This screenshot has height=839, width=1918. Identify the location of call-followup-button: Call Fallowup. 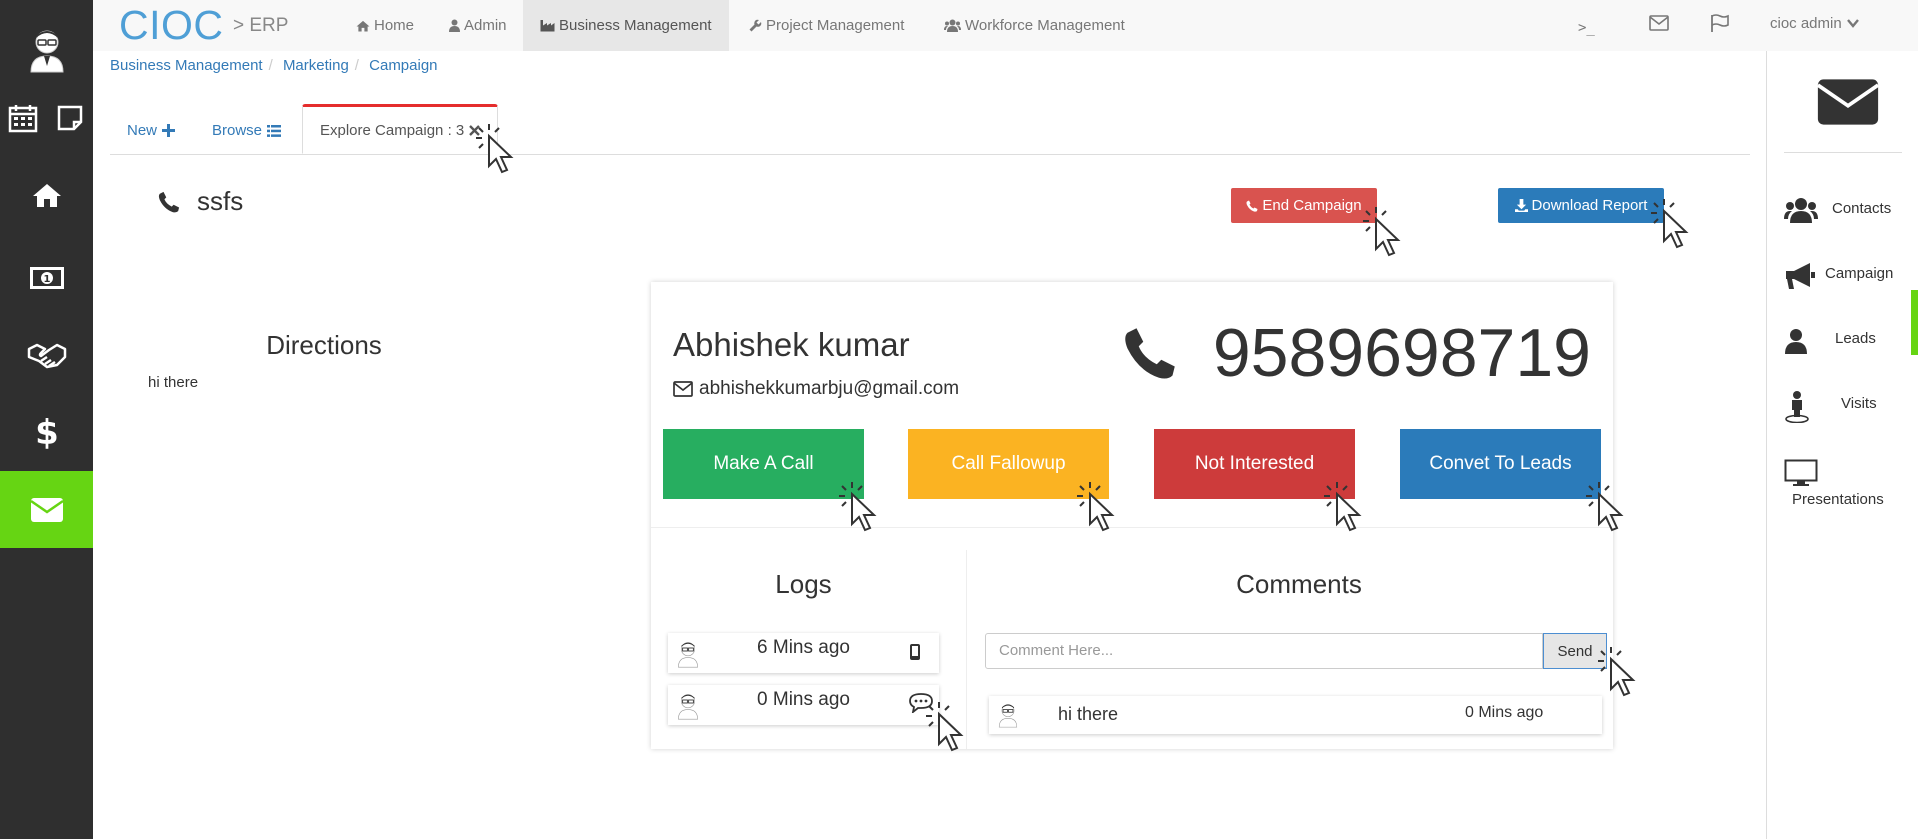
(1008, 464).